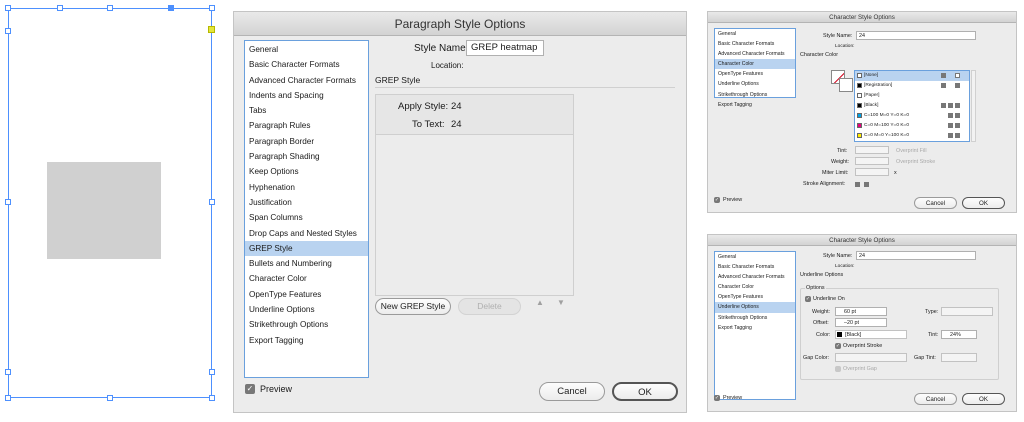 The image size is (1024, 422). Describe the element at coordinates (211, 29) in the screenshot. I see `live-corner-handle` at that location.